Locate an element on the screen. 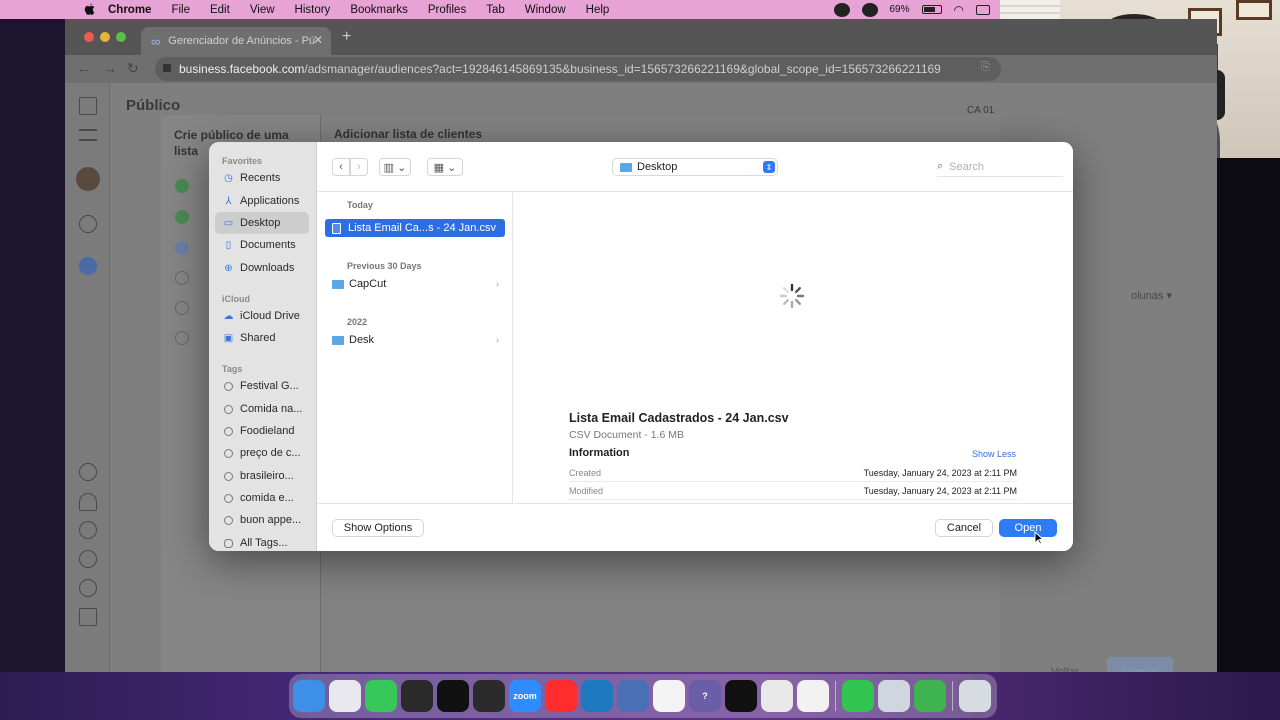  sidebar-item-label: Recents is located at coordinates (260, 178).